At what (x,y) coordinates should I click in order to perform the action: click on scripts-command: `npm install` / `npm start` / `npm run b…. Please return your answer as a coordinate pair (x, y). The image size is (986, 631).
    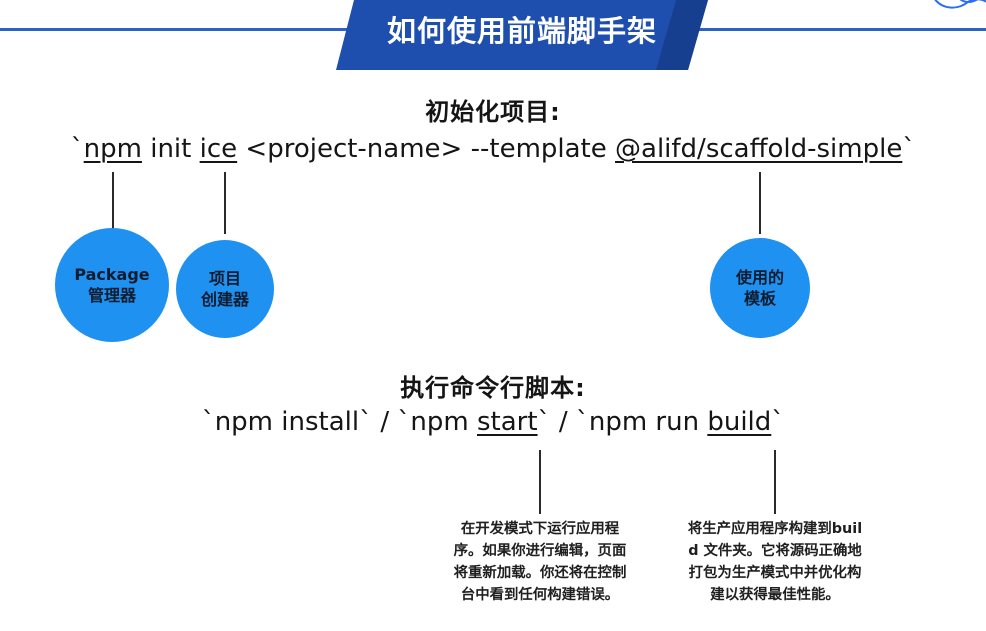
    Looking at the image, I should click on (493, 422).